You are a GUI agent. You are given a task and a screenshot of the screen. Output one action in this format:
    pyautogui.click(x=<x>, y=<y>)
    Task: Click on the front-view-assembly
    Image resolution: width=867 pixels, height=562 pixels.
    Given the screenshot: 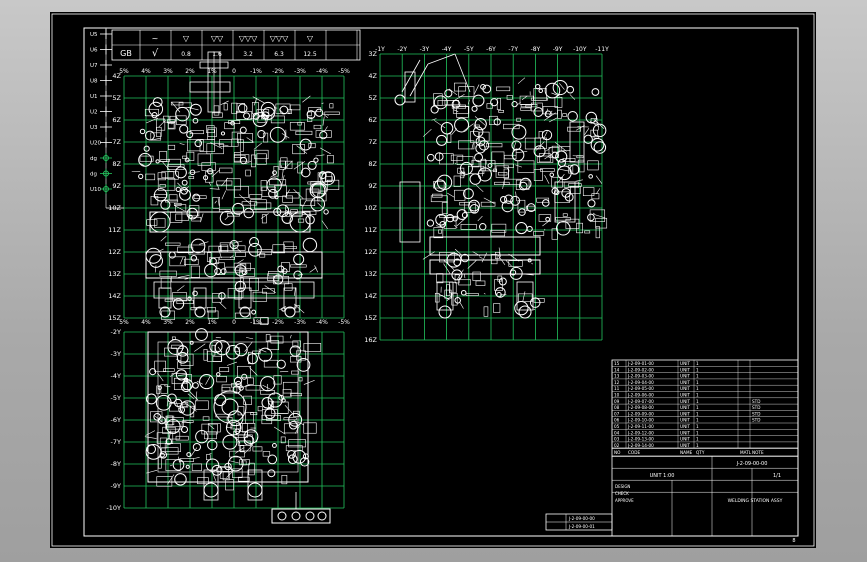 What is the action you would take?
    pyautogui.click(x=235, y=188)
    